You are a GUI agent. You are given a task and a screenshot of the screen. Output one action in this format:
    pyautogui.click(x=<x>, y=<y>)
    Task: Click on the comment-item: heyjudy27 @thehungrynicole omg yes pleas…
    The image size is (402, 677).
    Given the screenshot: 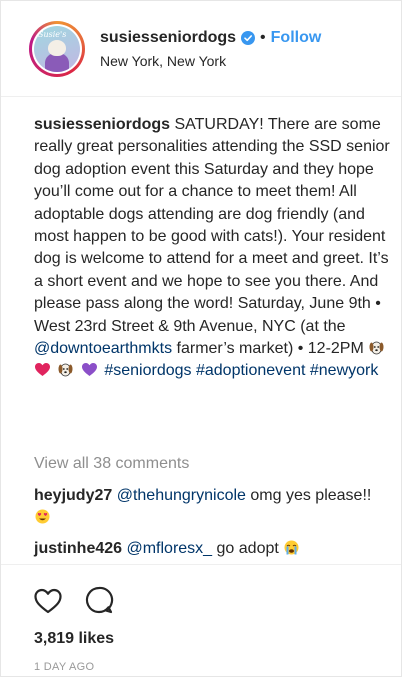 What is the action you would take?
    pyautogui.click(x=212, y=507)
    